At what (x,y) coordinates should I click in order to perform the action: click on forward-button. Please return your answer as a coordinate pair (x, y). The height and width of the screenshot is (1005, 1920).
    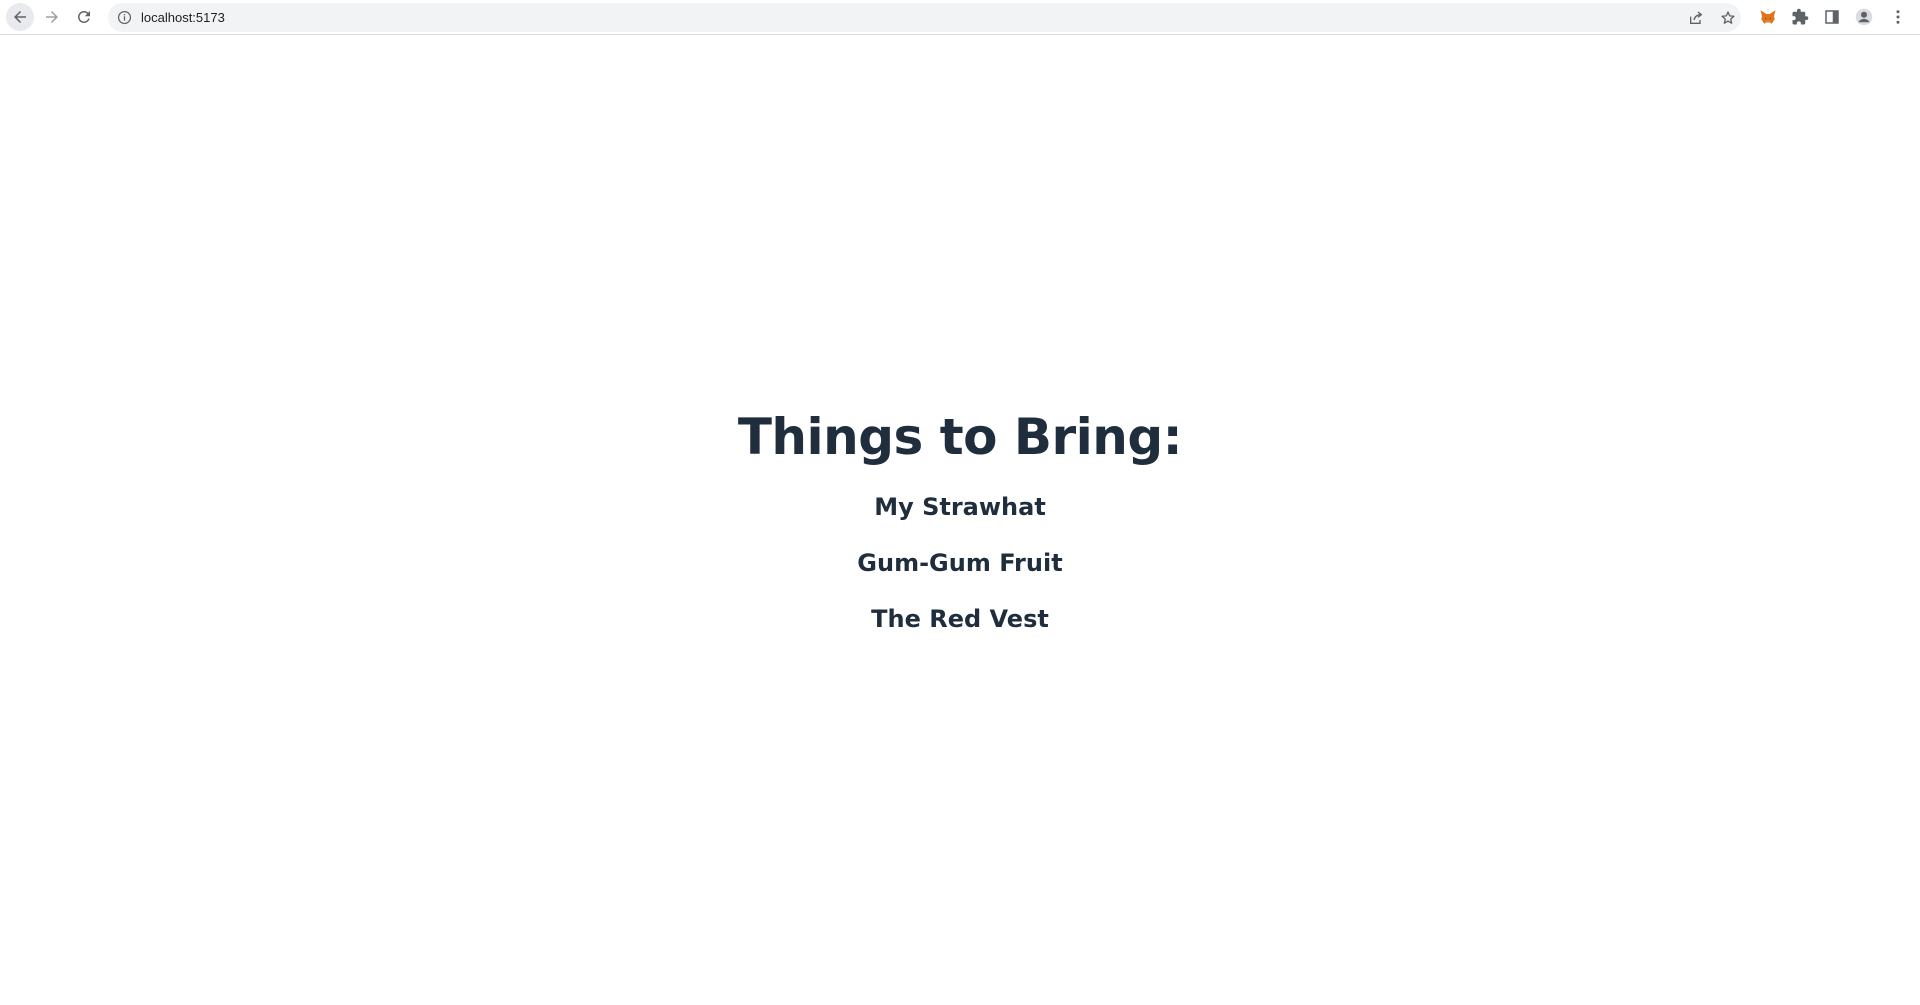
    Looking at the image, I should click on (52, 17).